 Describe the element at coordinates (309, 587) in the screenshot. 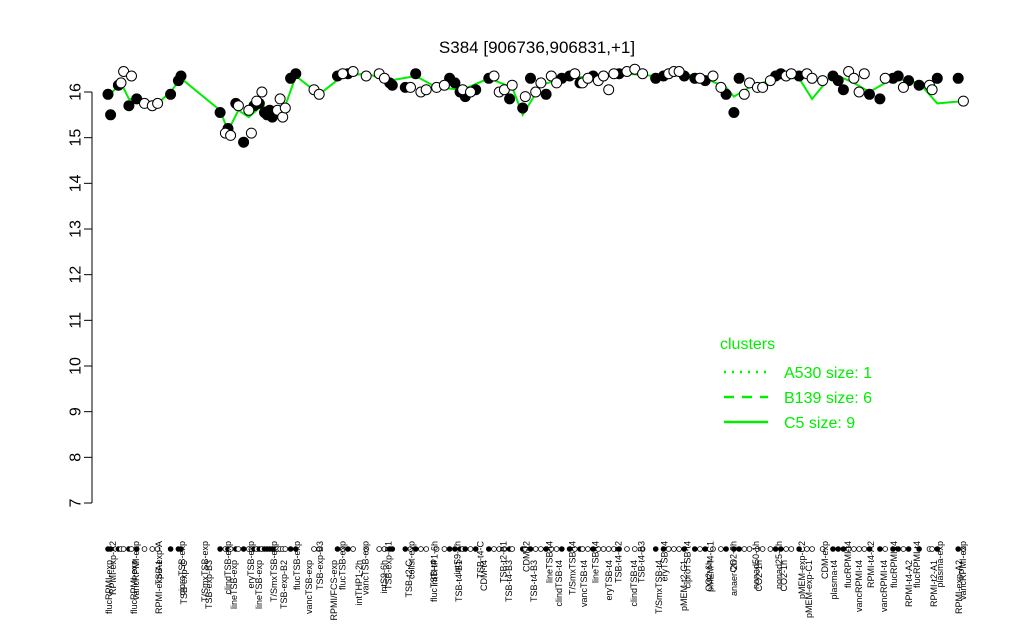

I see `category-label-bottom: vancTSB-exp` at that location.